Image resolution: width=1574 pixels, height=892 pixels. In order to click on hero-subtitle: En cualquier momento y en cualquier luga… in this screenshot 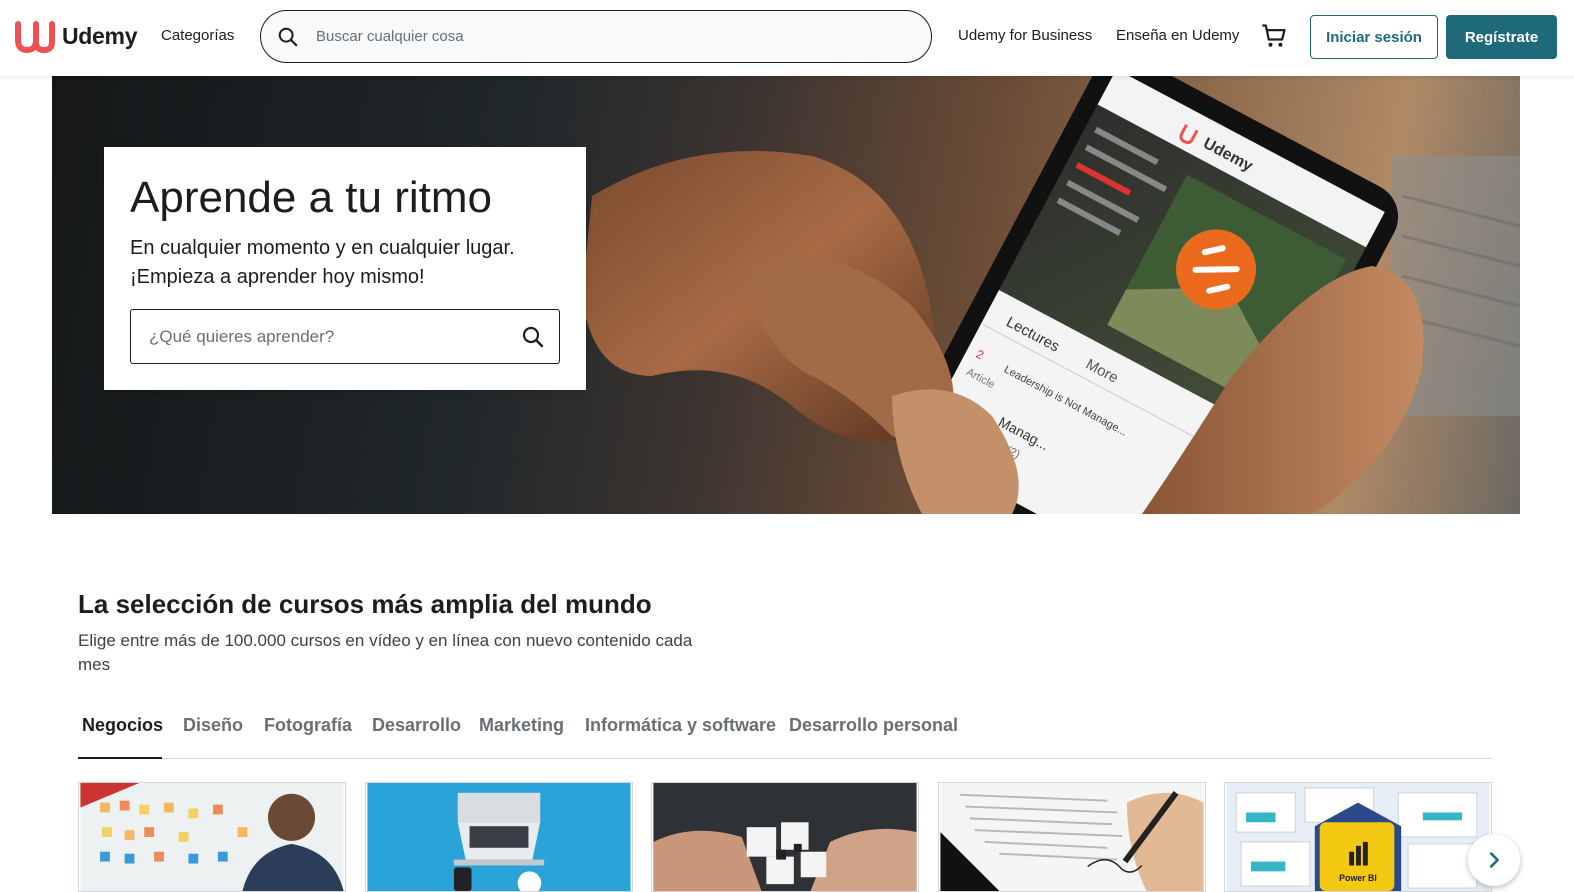, I will do `click(345, 263)`.